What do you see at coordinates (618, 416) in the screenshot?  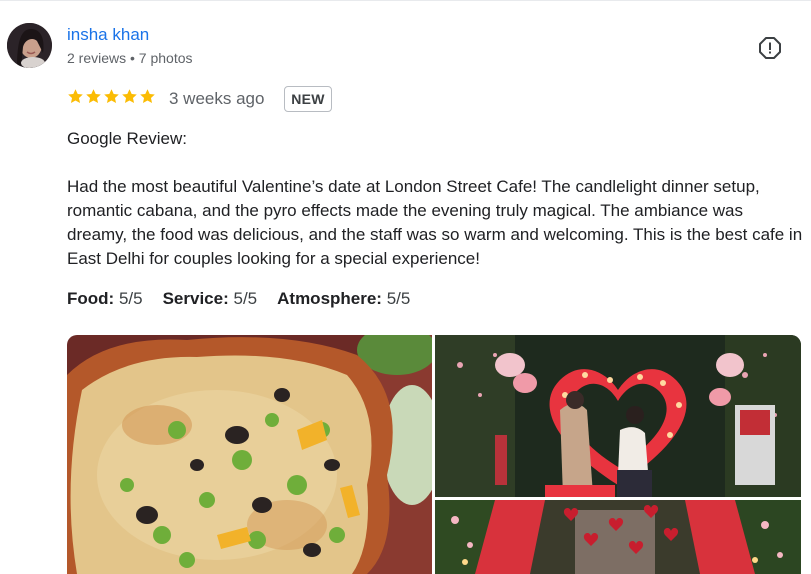 I see `review-photo-proposal` at bounding box center [618, 416].